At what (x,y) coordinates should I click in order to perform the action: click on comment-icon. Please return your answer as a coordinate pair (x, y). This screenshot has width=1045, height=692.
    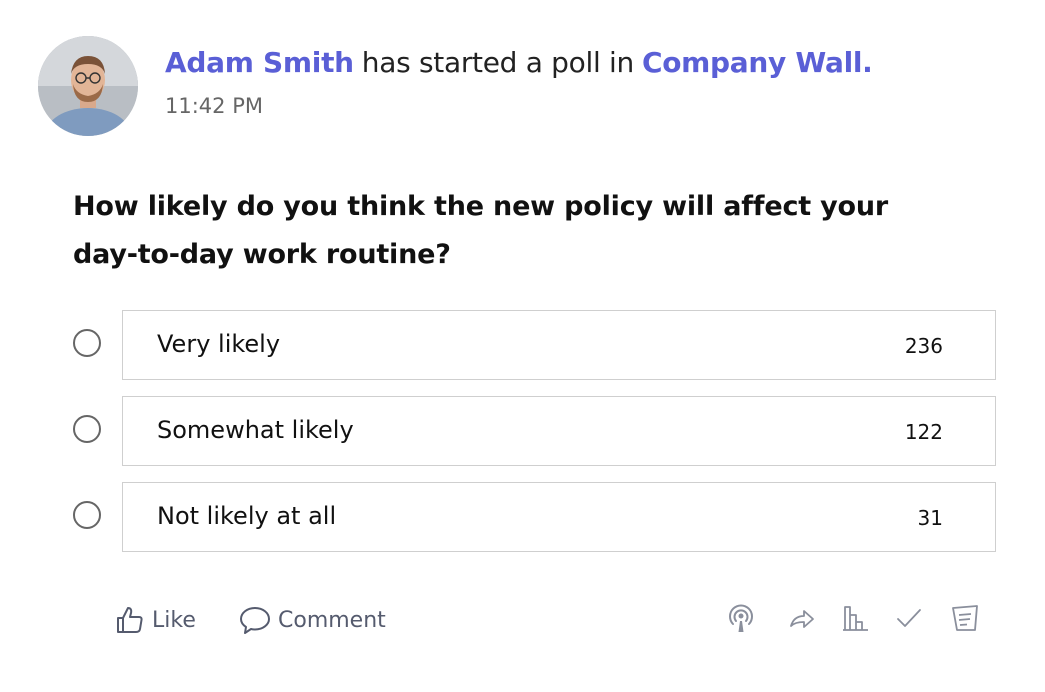
    Looking at the image, I should click on (255, 620).